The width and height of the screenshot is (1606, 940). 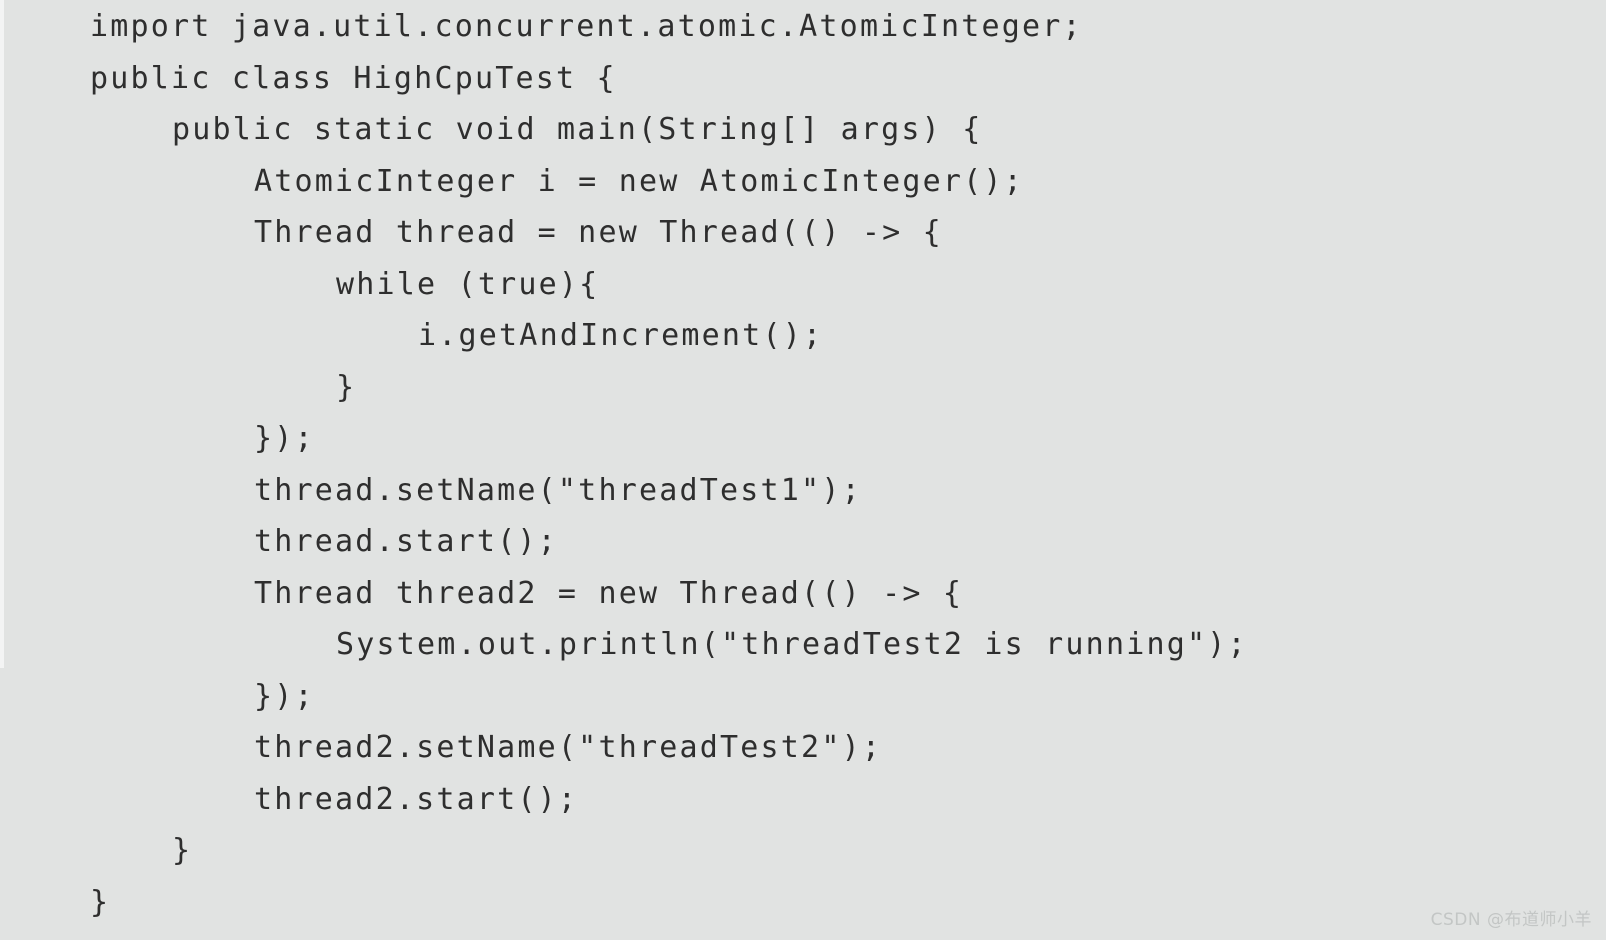 I want to click on code-line: Thread thread = new Thread(() -> {, so click(x=598, y=232).